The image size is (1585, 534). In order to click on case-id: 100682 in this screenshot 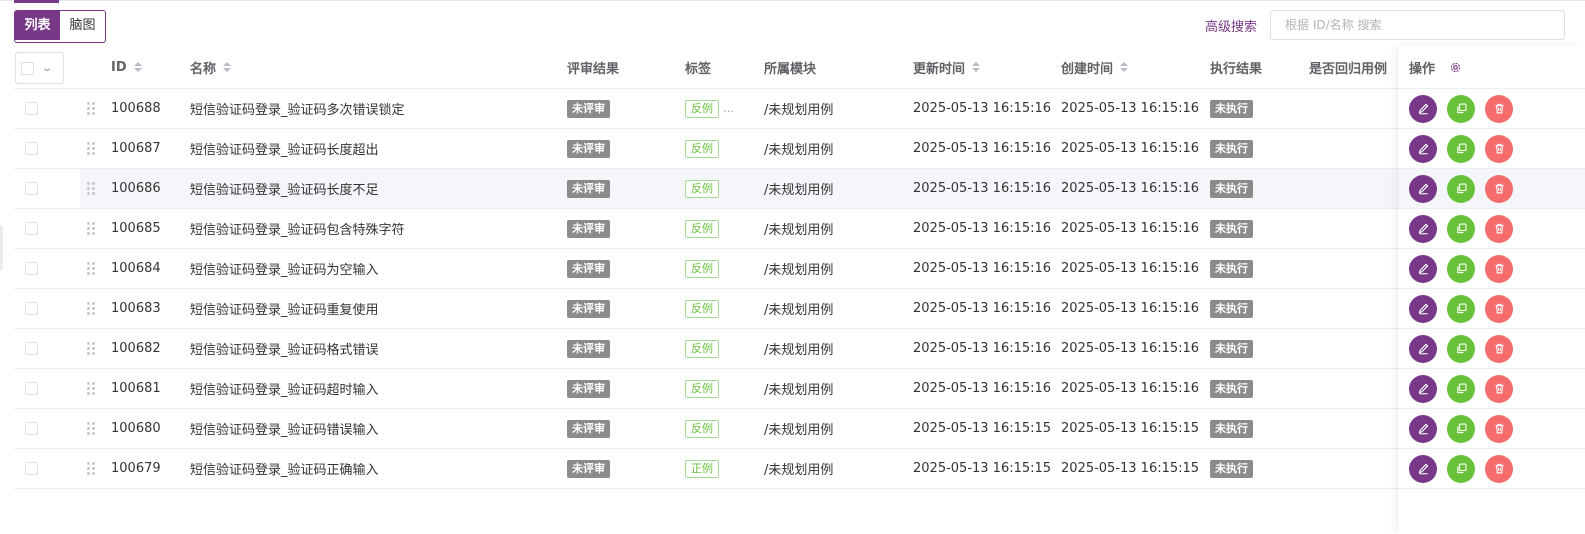, I will do `click(136, 348)`.